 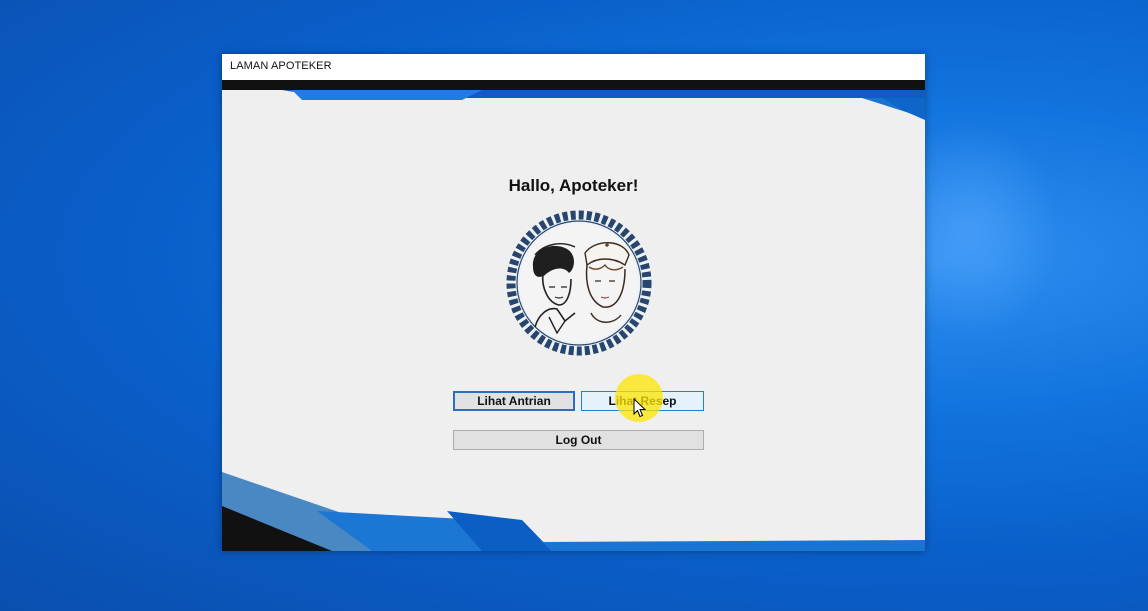 I want to click on window-title: LAMAN APOTEKER, so click(x=281, y=66).